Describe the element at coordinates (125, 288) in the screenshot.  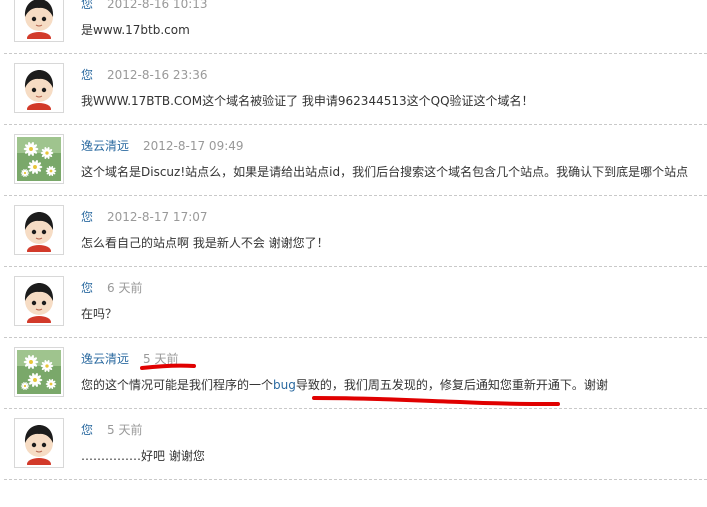
I see `comment-timestamp: 6 天前` at that location.